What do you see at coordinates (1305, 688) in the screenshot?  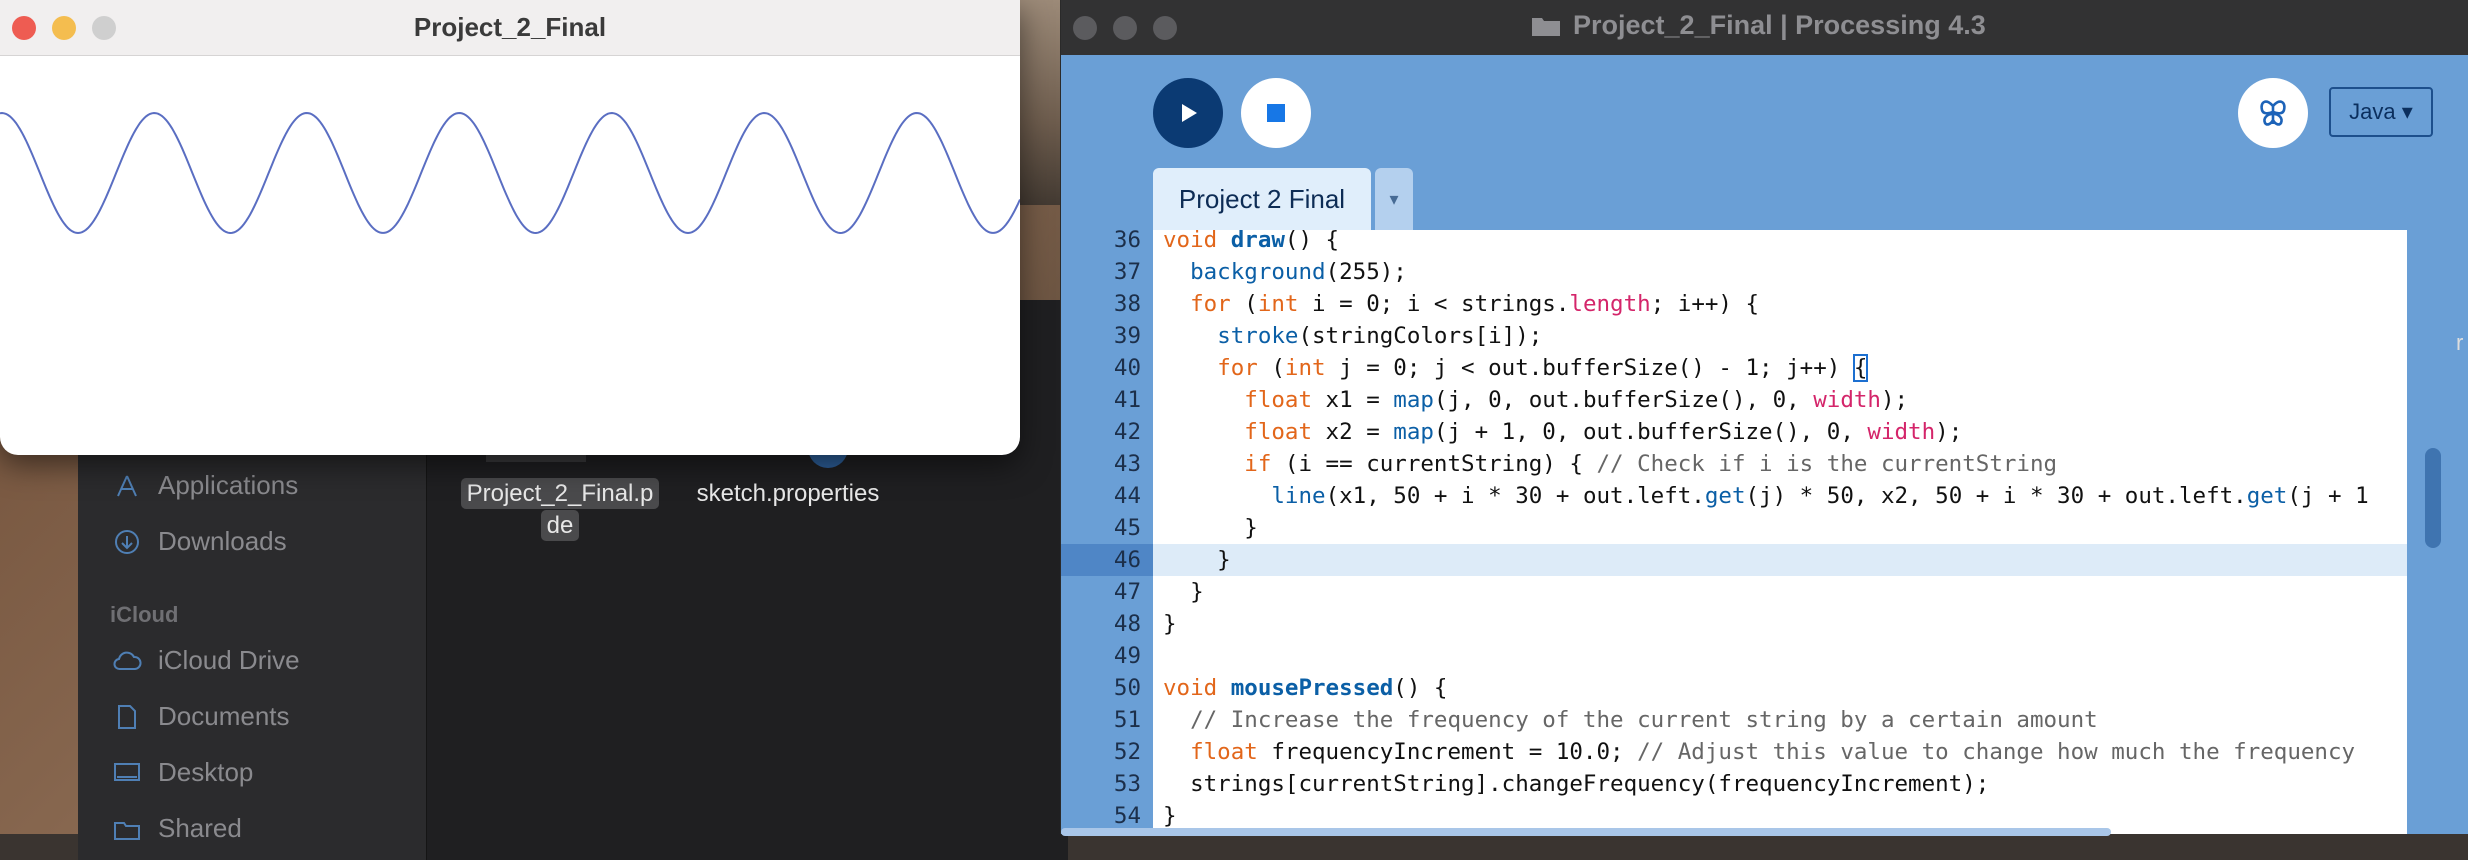 I see `code-text: void mousePressed() {` at bounding box center [1305, 688].